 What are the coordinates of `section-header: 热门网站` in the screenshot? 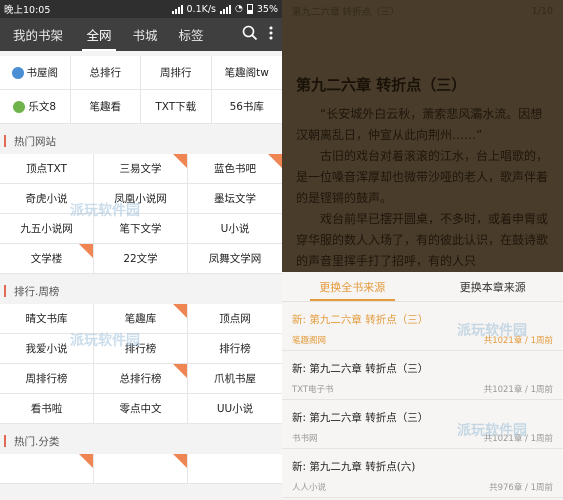 It's located at (141, 141).